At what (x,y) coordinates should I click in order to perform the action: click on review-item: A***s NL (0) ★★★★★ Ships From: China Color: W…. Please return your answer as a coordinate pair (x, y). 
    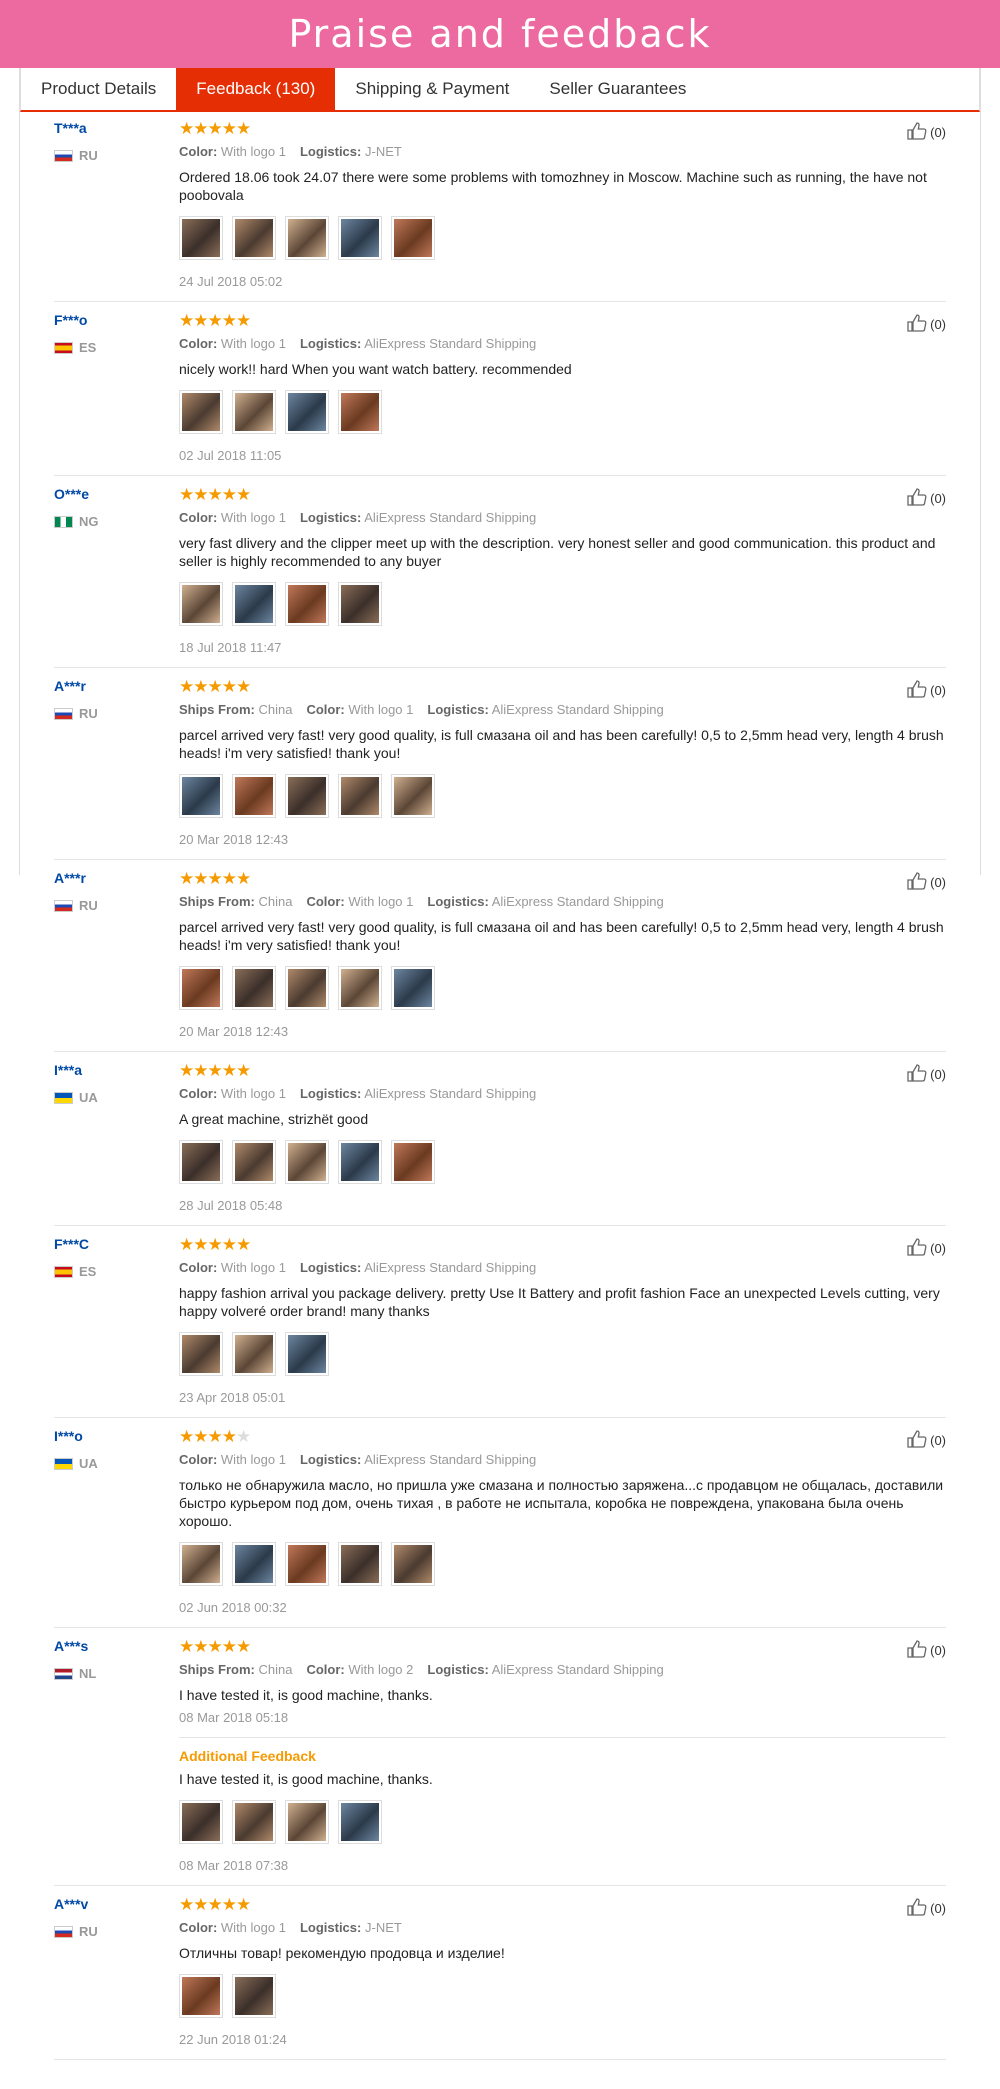
    Looking at the image, I should click on (500, 1757).